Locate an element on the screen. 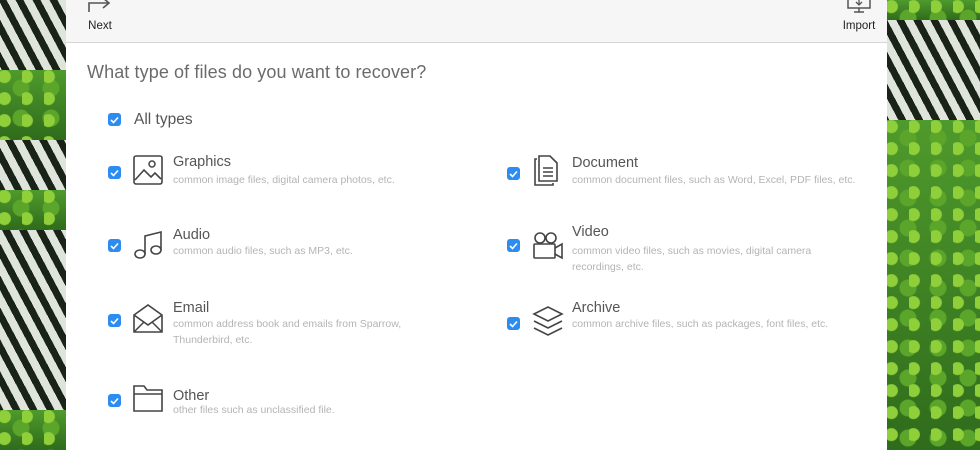 The image size is (980, 450). folder-icon is located at coordinates (148, 398).